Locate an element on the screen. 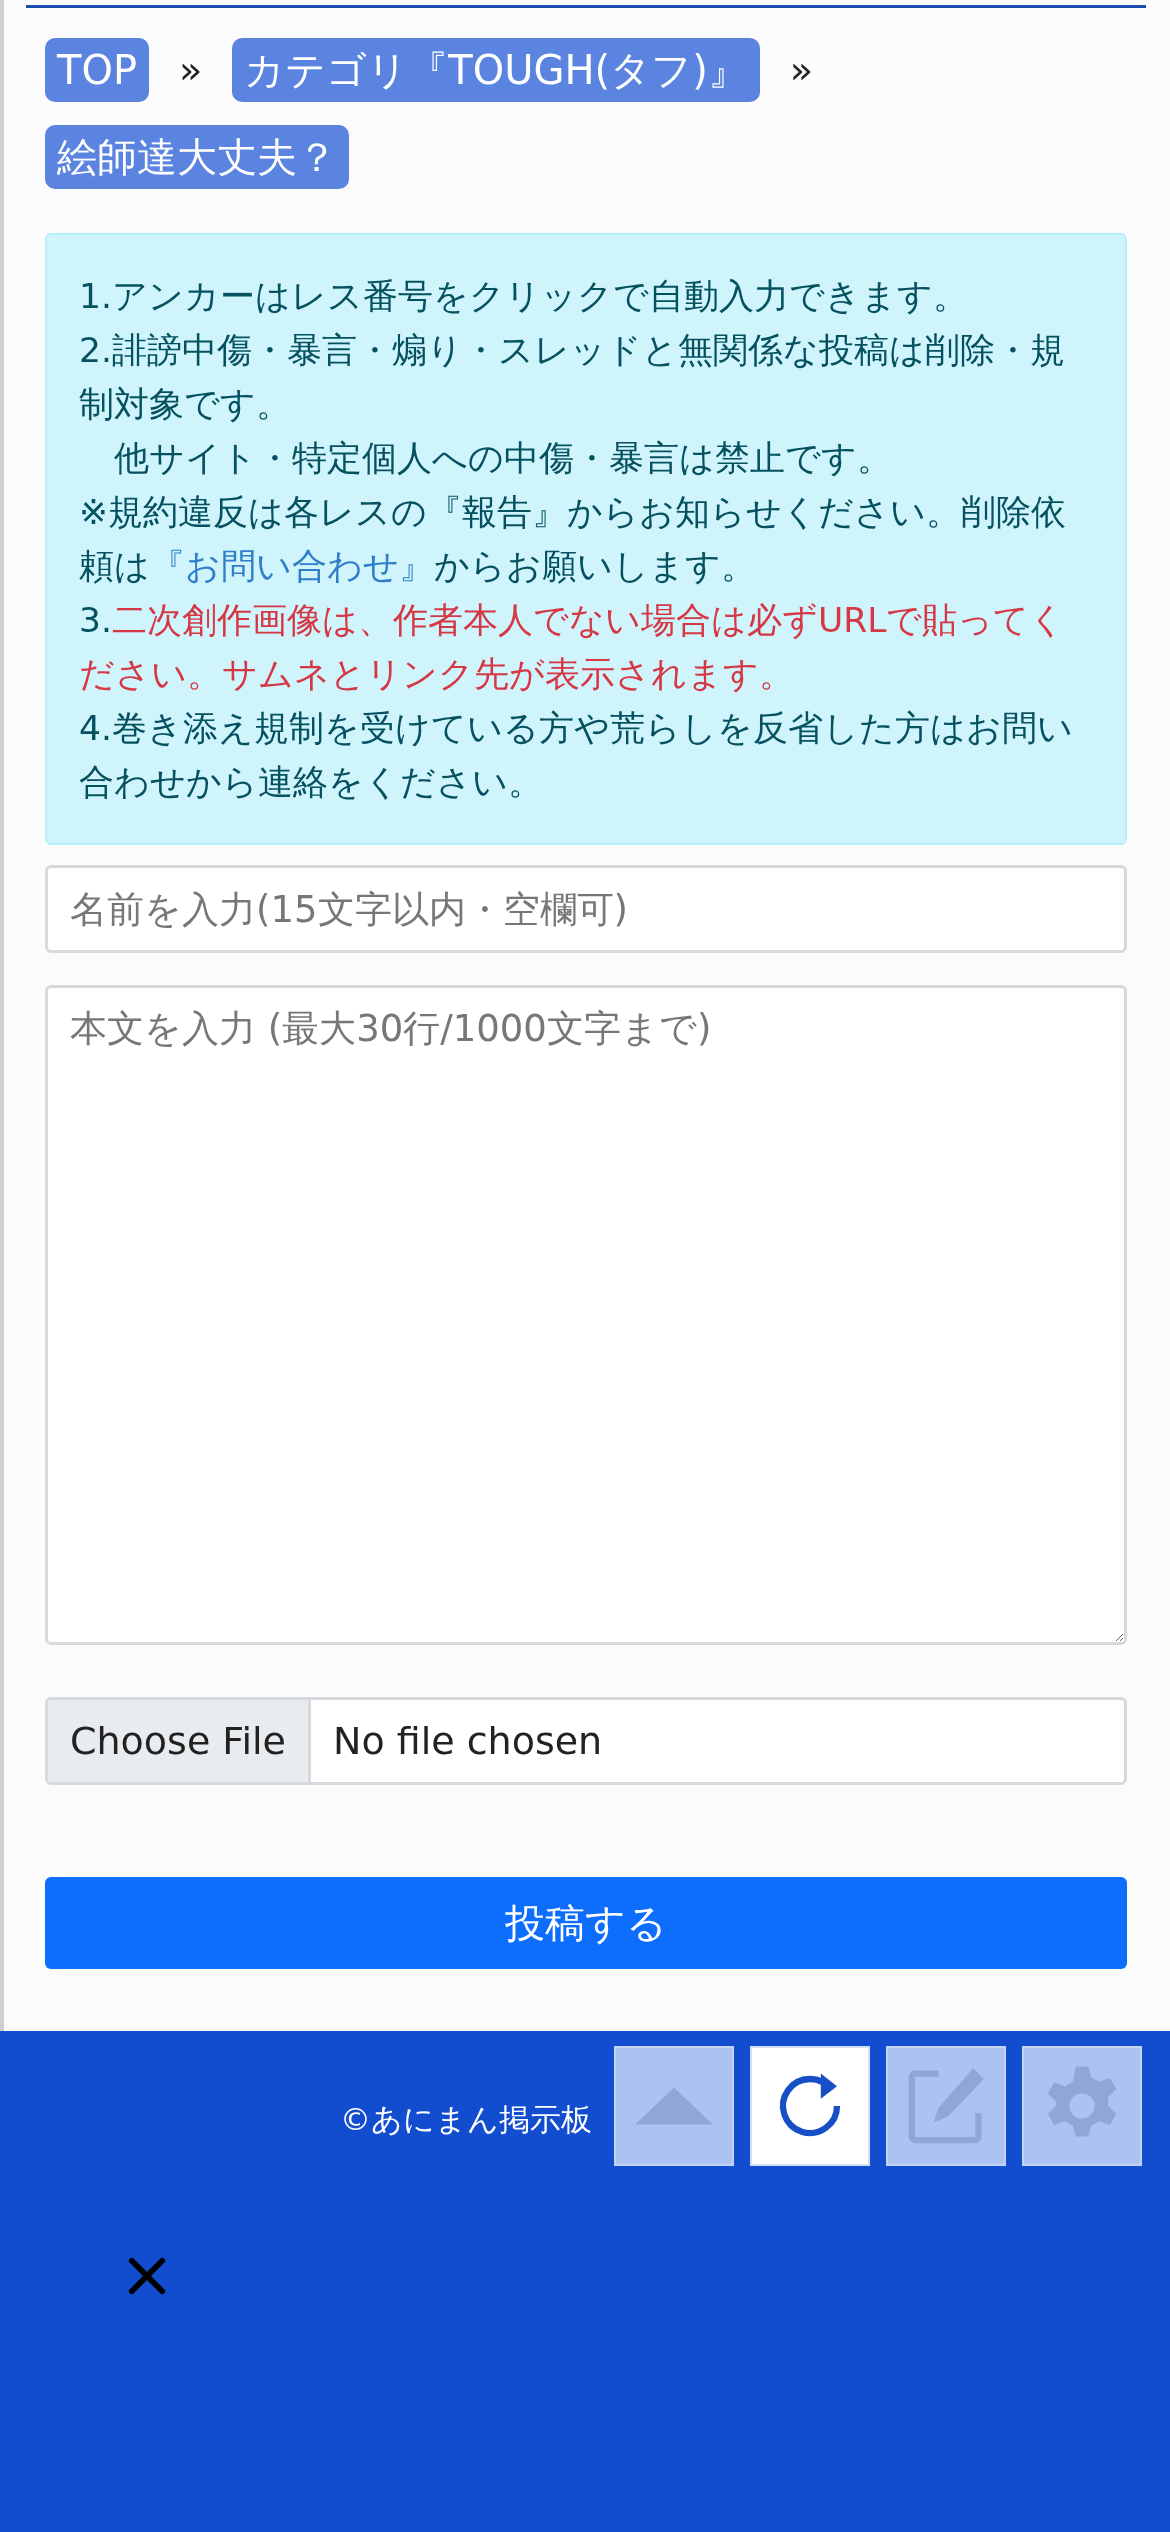 Image resolution: width=1170 pixels, height=2532 pixels. notice-text: ※規約違反は各レスの『報告』からお知らせください。削除依頼は『お問い合わせ』からお願いします。 is located at coordinates (573, 539).